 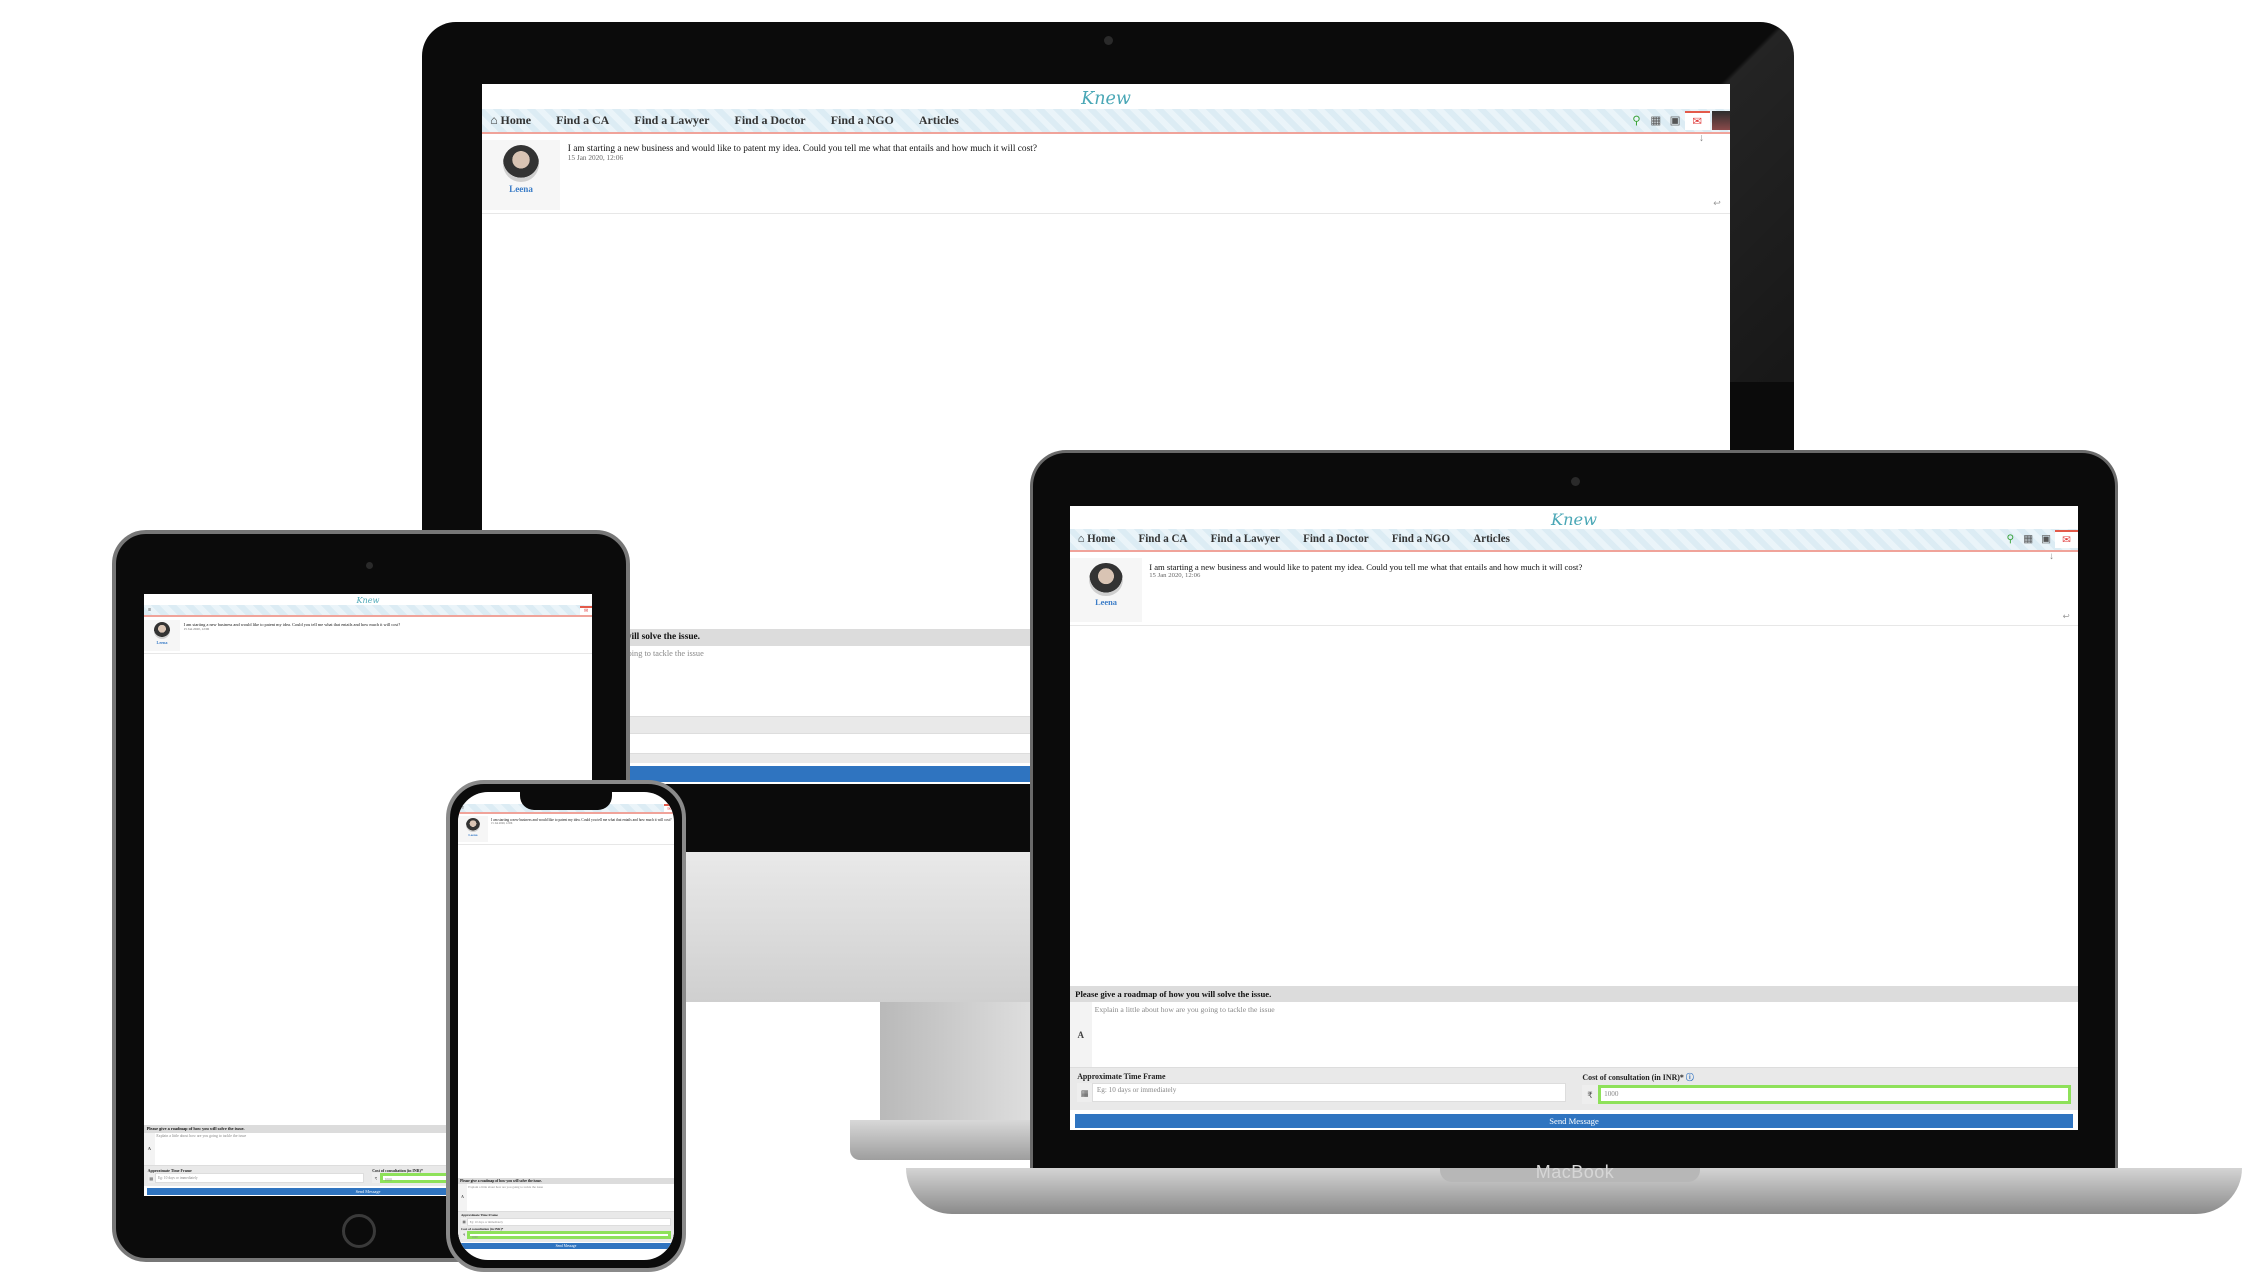 What do you see at coordinates (1575, 1172) in the screenshot?
I see `macbook-label: MacBook` at bounding box center [1575, 1172].